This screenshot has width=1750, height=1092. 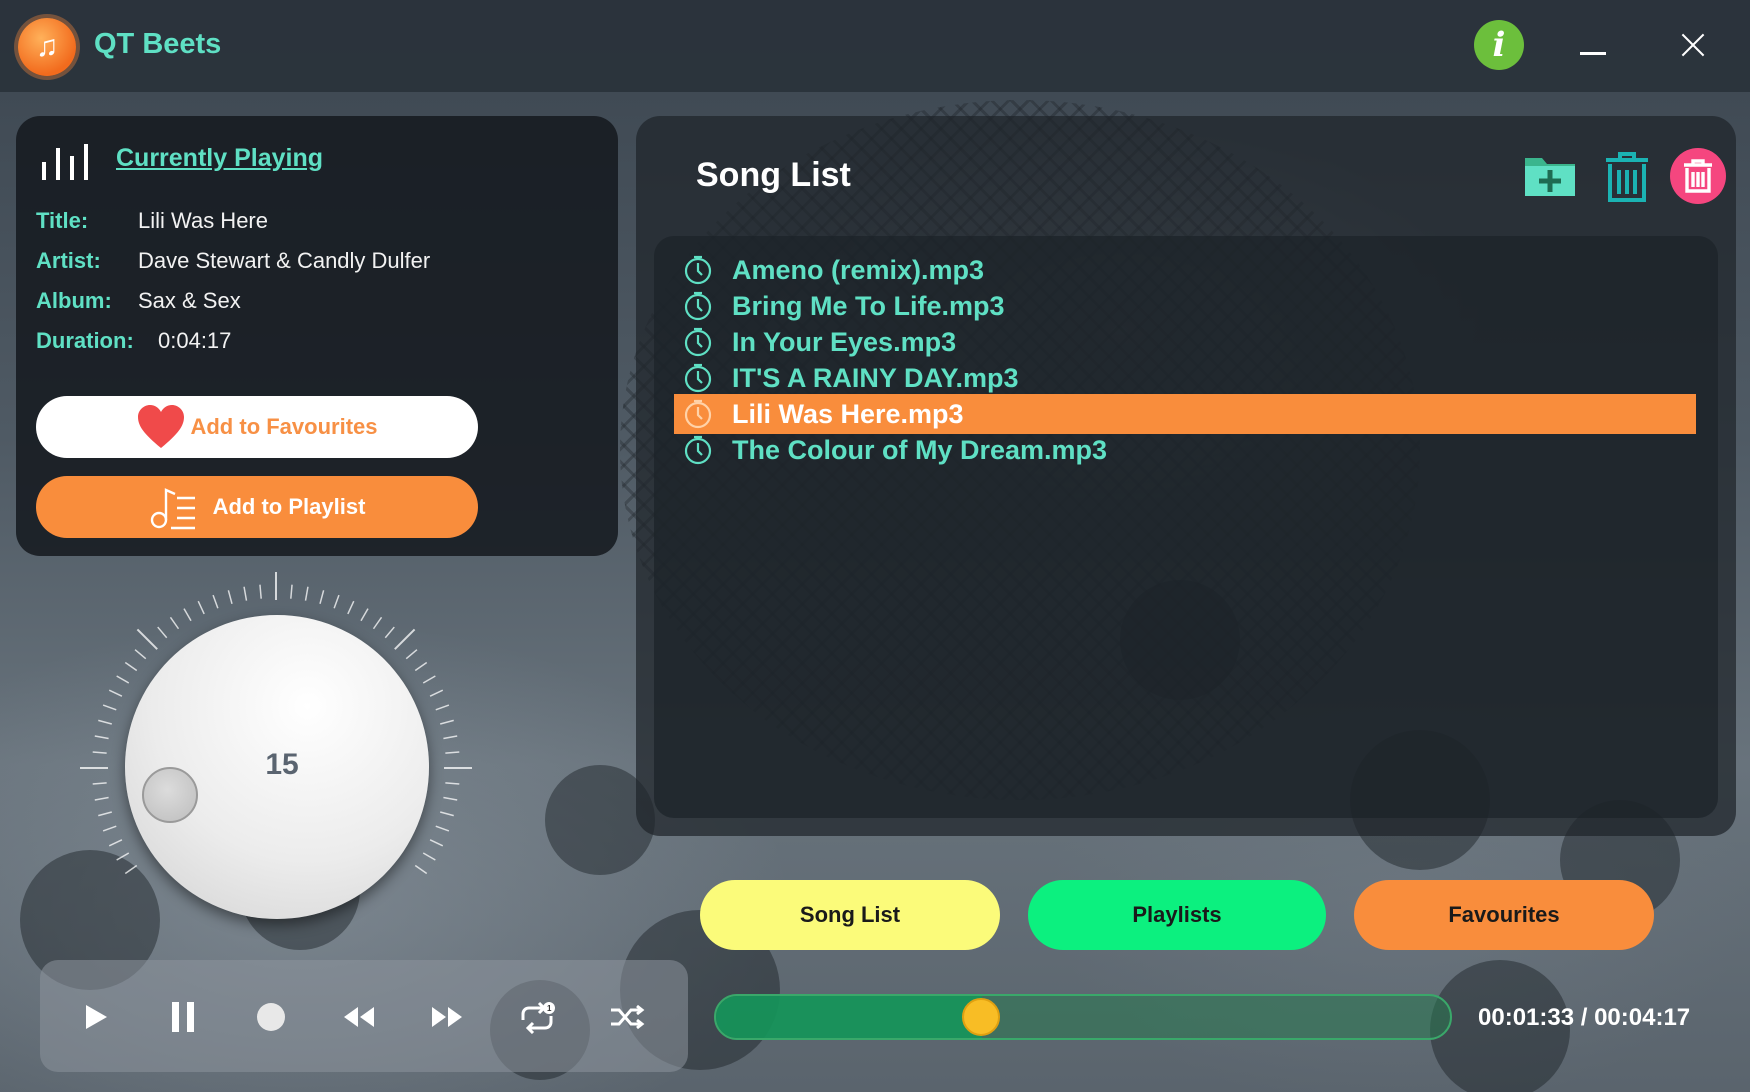 What do you see at coordinates (85, 340) in the screenshot?
I see `meta-key: Duration:` at bounding box center [85, 340].